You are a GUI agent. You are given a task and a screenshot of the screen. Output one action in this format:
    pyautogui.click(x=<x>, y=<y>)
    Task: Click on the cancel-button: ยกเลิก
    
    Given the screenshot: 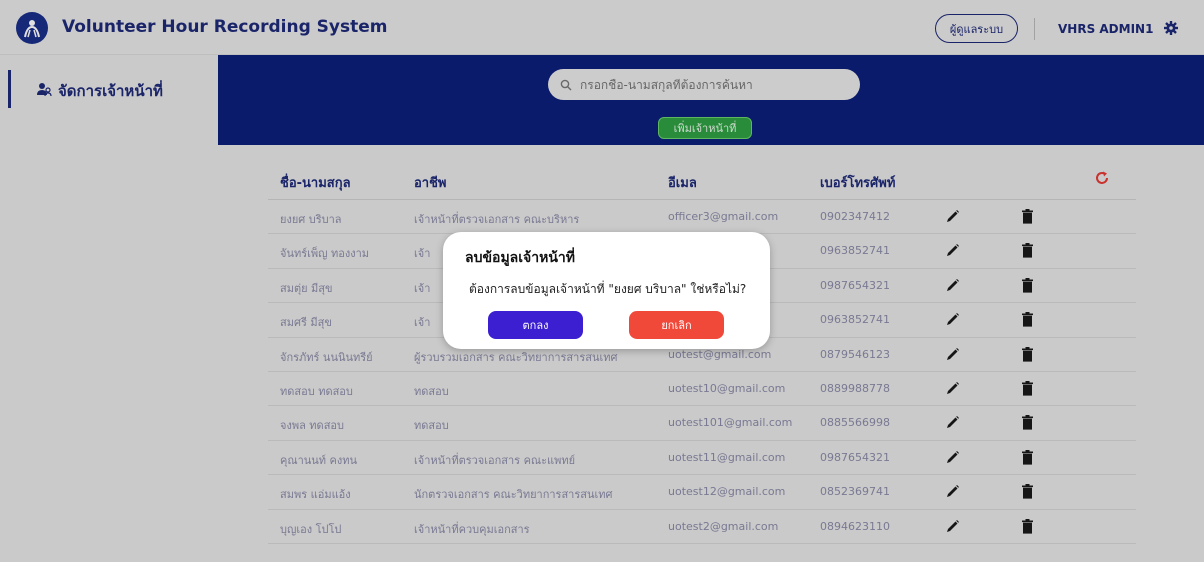 What is the action you would take?
    pyautogui.click(x=676, y=325)
    